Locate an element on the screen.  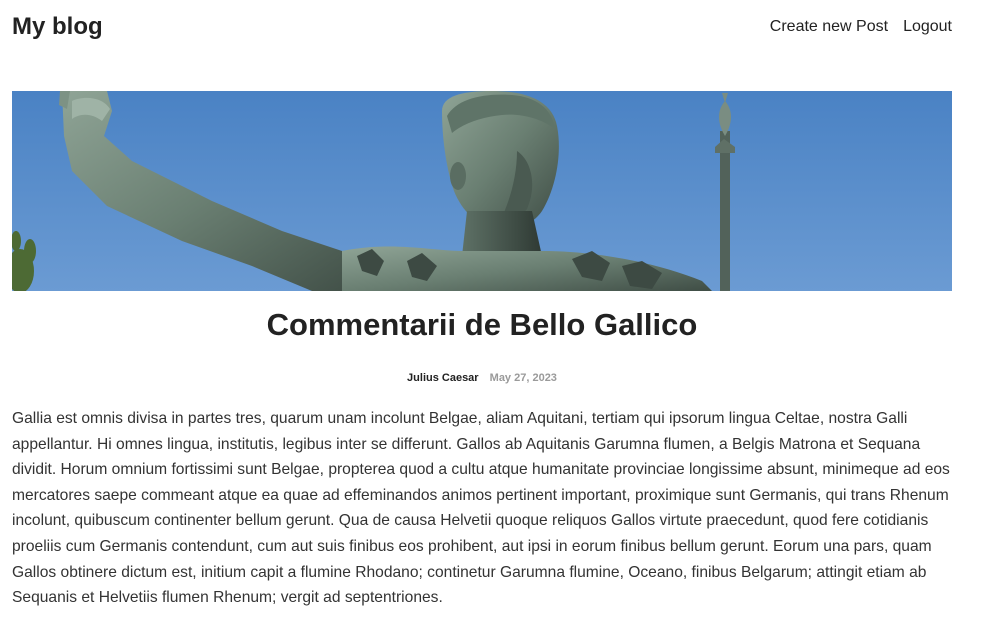
post-author: Julius Caesar is located at coordinates (443, 378).